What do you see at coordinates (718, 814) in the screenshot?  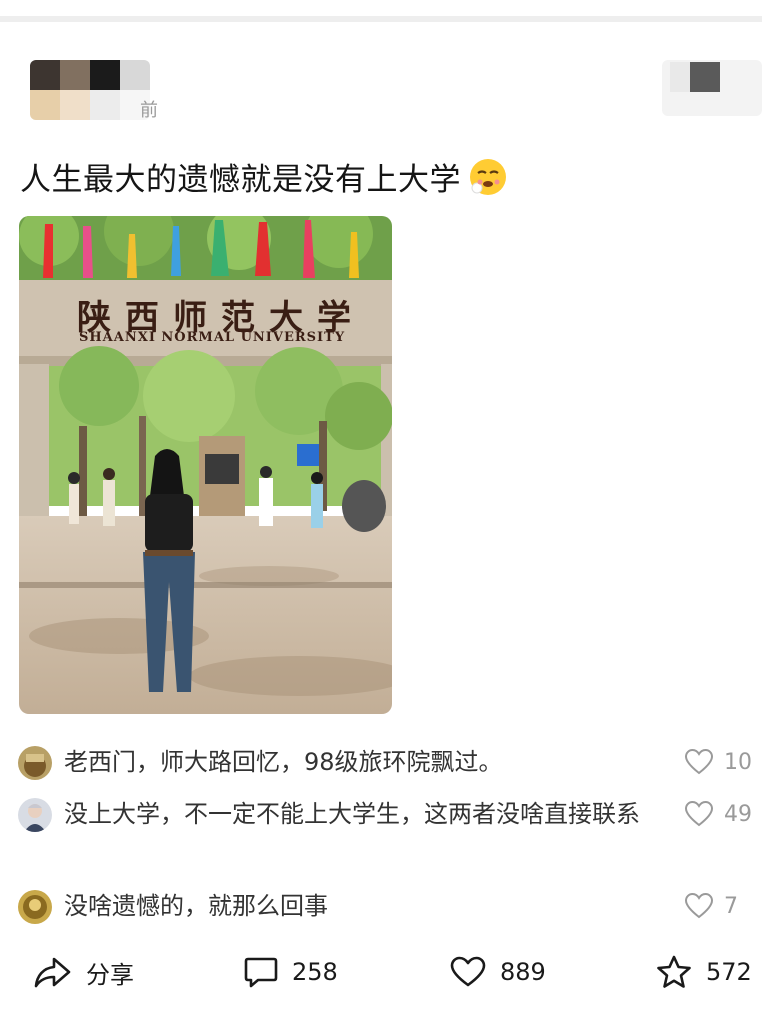 I see `comment-like-button: 49` at bounding box center [718, 814].